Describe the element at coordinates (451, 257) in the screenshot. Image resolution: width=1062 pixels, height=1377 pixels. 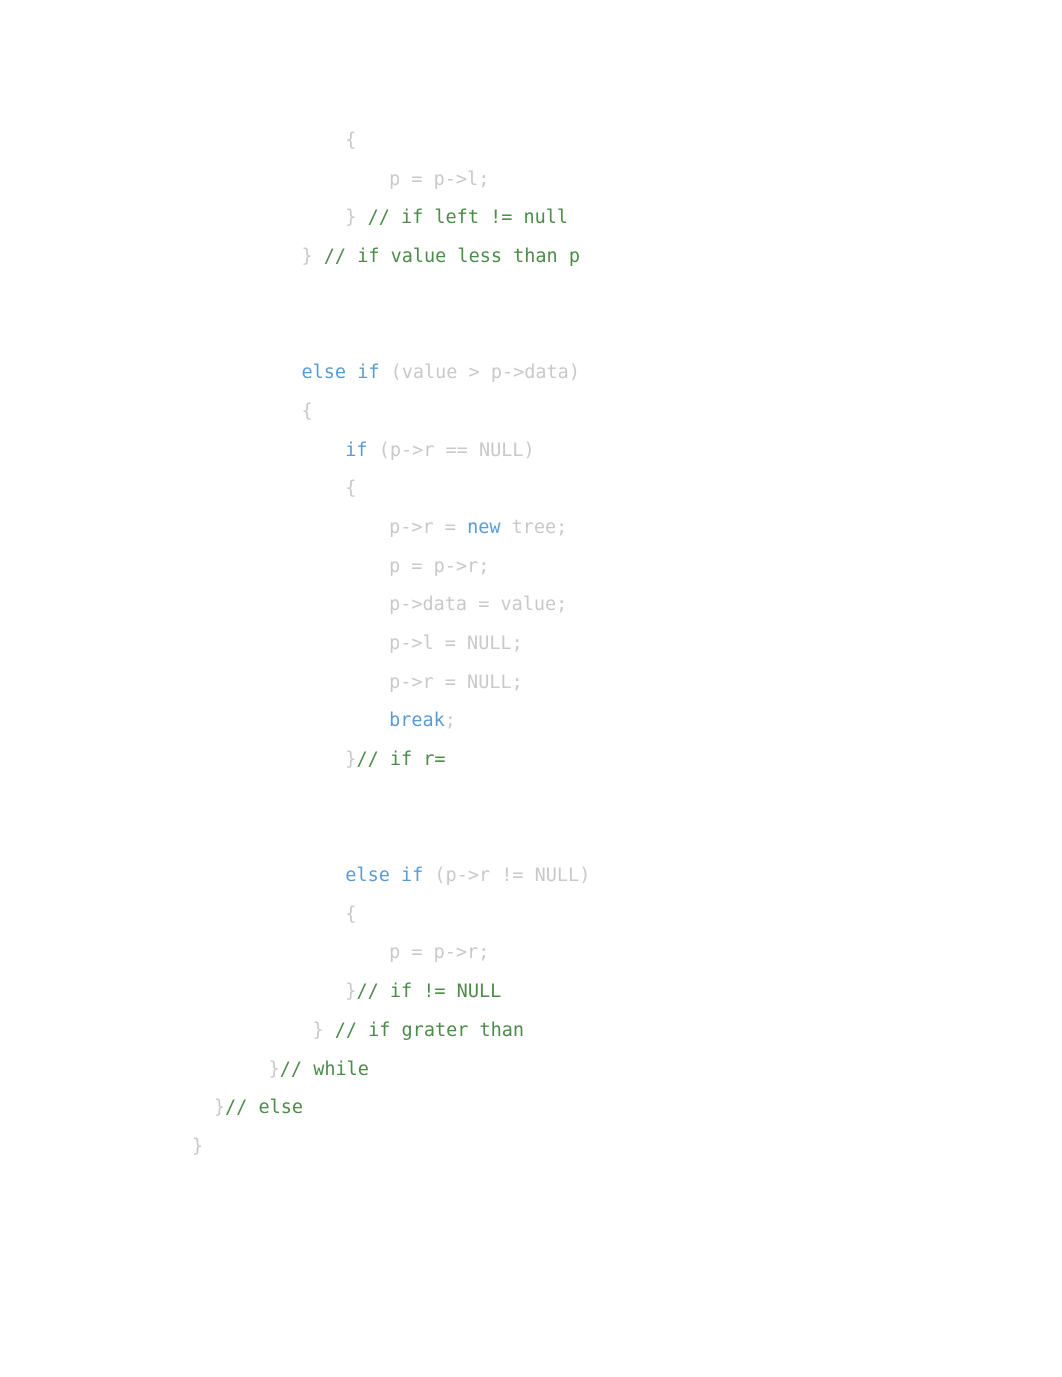
I see `code-token-comment: // if value less than p` at that location.